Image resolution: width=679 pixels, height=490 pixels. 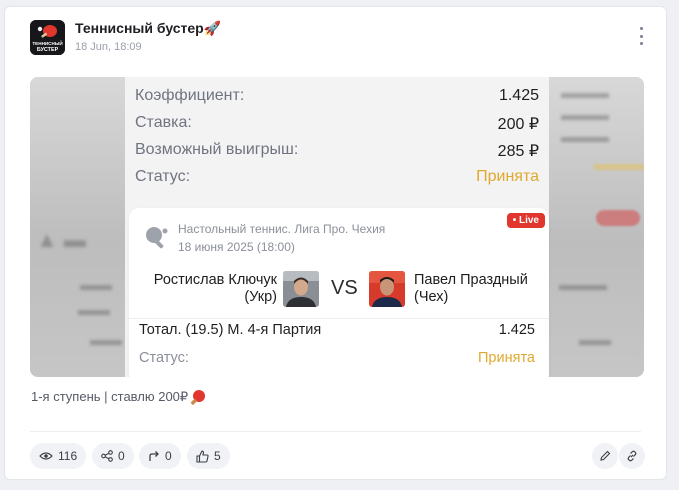 I want to click on edit-button, so click(x=605, y=456).